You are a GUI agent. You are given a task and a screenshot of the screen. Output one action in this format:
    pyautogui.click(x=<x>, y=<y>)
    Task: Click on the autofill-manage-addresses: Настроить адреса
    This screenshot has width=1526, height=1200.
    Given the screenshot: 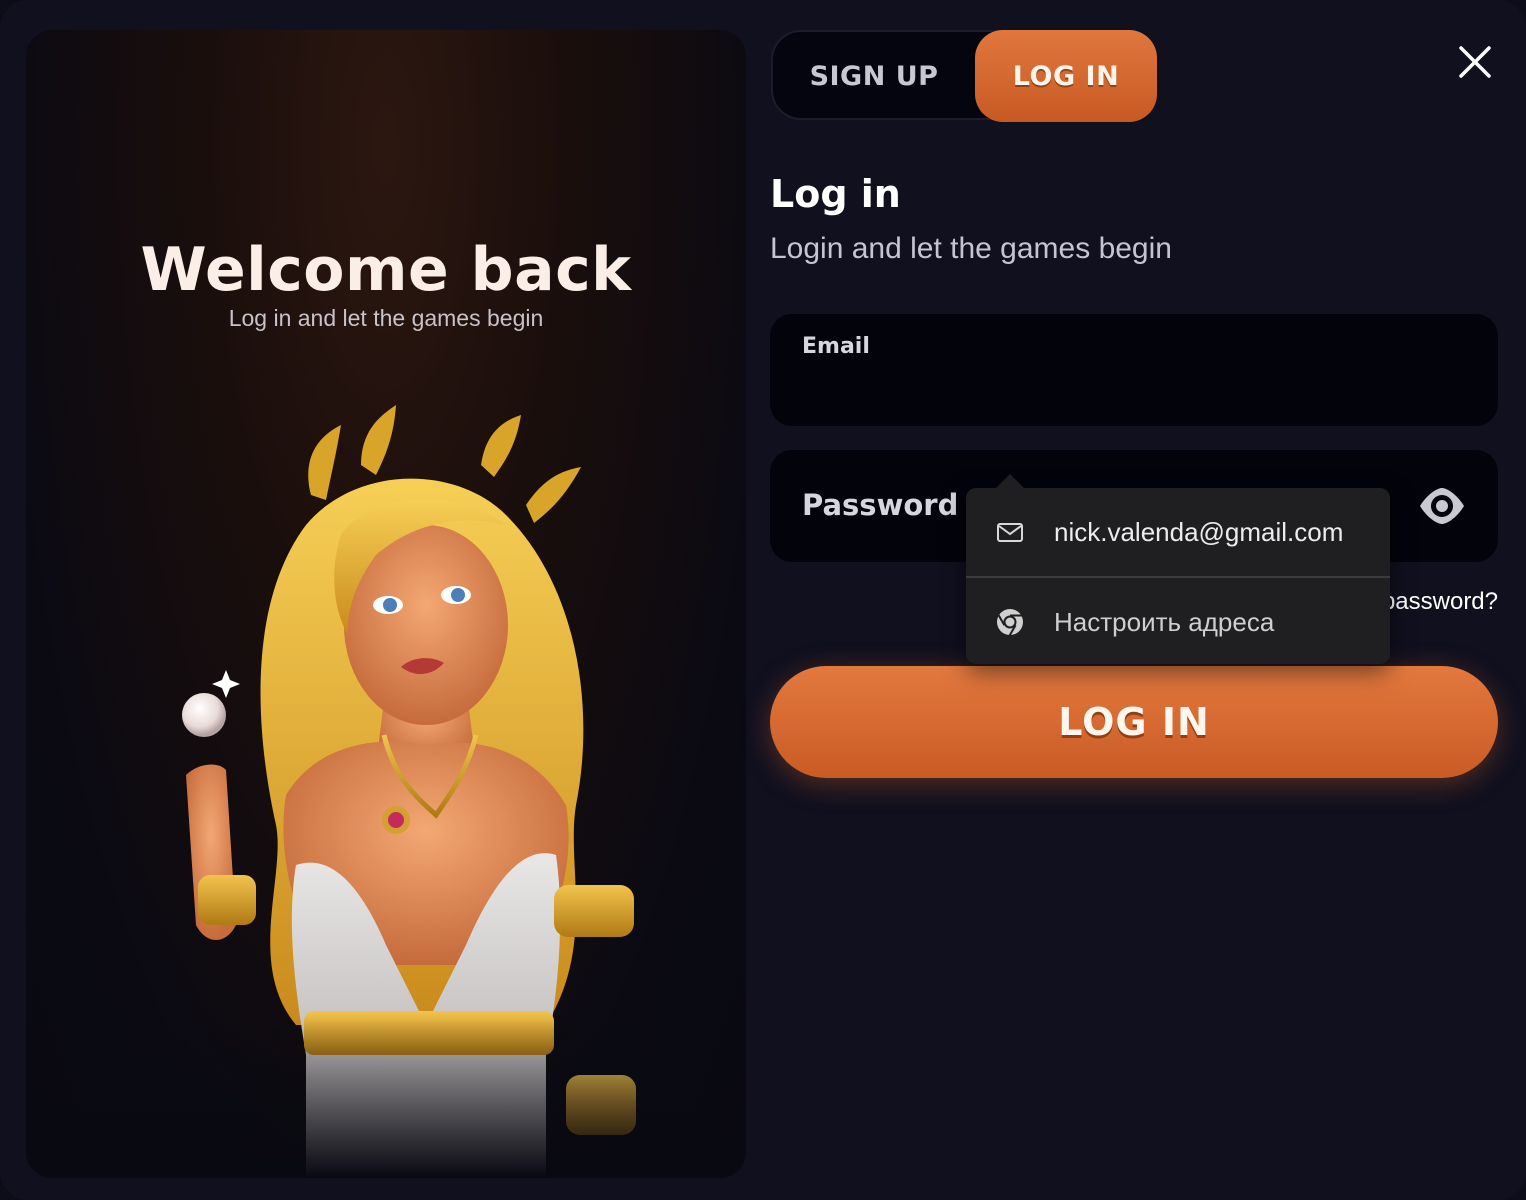 What is the action you would take?
    pyautogui.click(x=1178, y=622)
    